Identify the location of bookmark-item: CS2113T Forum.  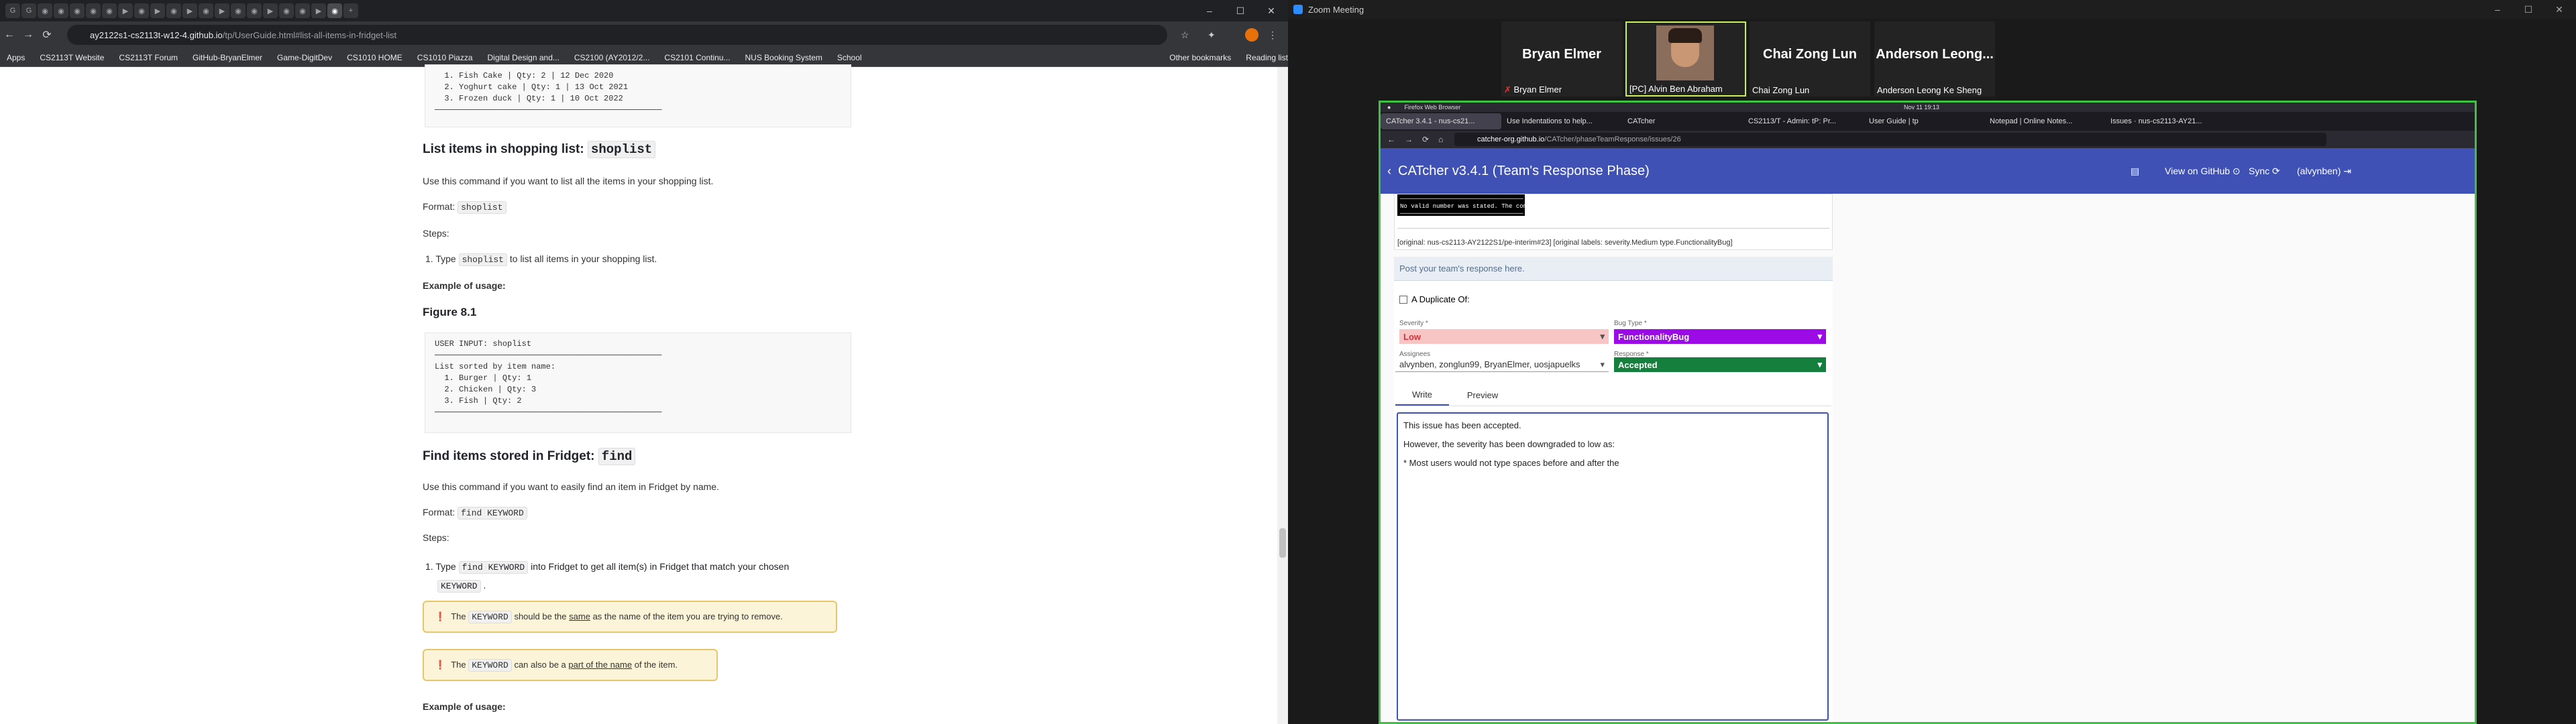
(148, 57).